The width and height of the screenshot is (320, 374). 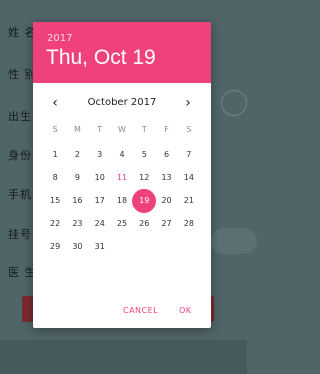 I want to click on calendar-day: 25, so click(x=122, y=224).